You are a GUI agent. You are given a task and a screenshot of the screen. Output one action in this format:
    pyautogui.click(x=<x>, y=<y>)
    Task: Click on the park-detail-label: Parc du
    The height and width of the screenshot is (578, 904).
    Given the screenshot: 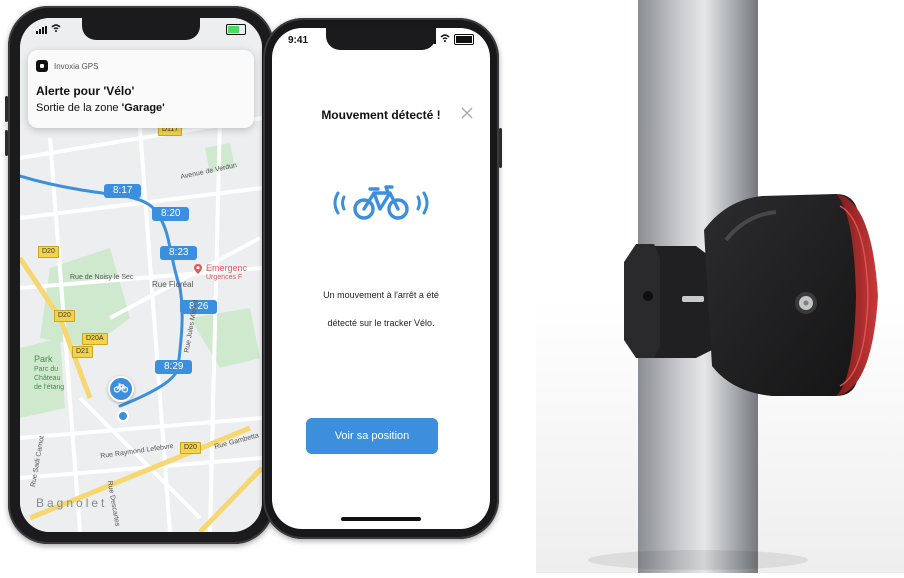 What is the action you would take?
    pyautogui.click(x=46, y=369)
    